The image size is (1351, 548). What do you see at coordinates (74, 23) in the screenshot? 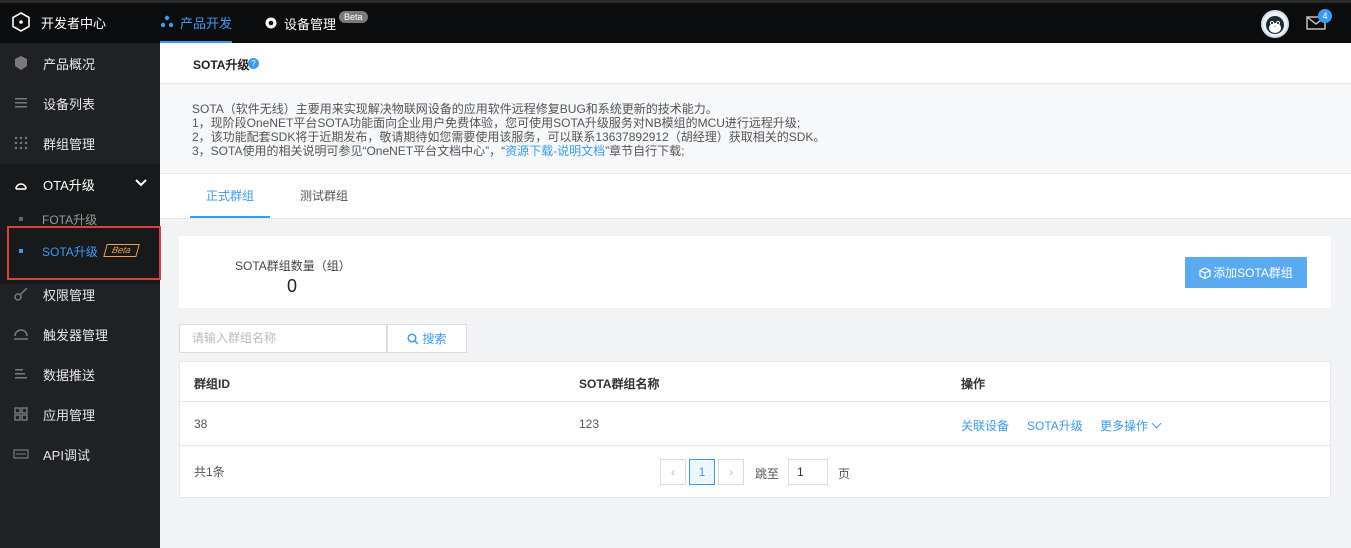
I see `brand-title: 开发者中心` at bounding box center [74, 23].